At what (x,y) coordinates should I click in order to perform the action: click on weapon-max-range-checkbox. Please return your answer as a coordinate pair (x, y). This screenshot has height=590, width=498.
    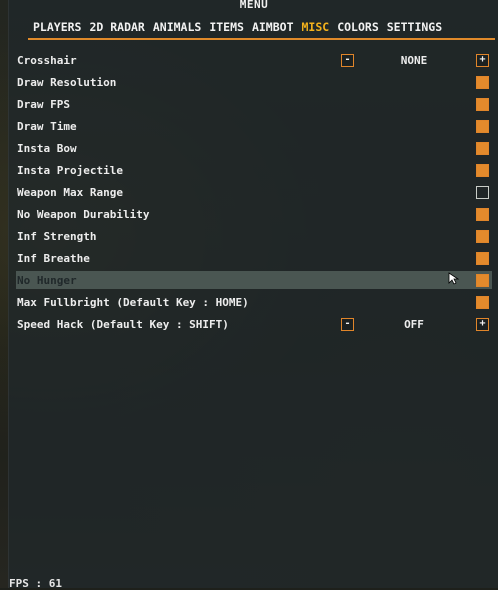
    Looking at the image, I should click on (482, 192).